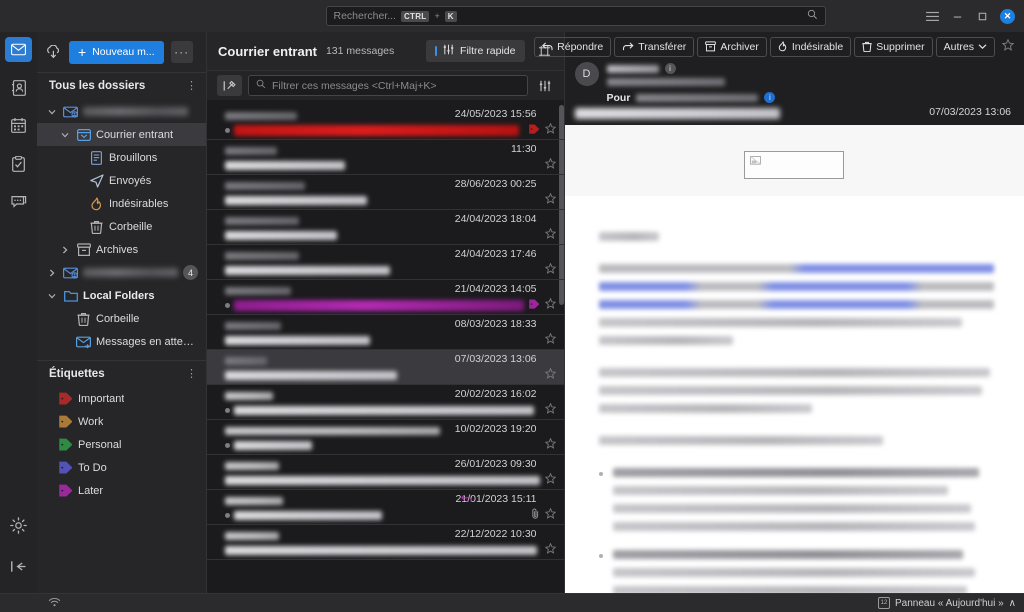  I want to click on message-row: 26/01/2023 09:30, so click(385, 472).